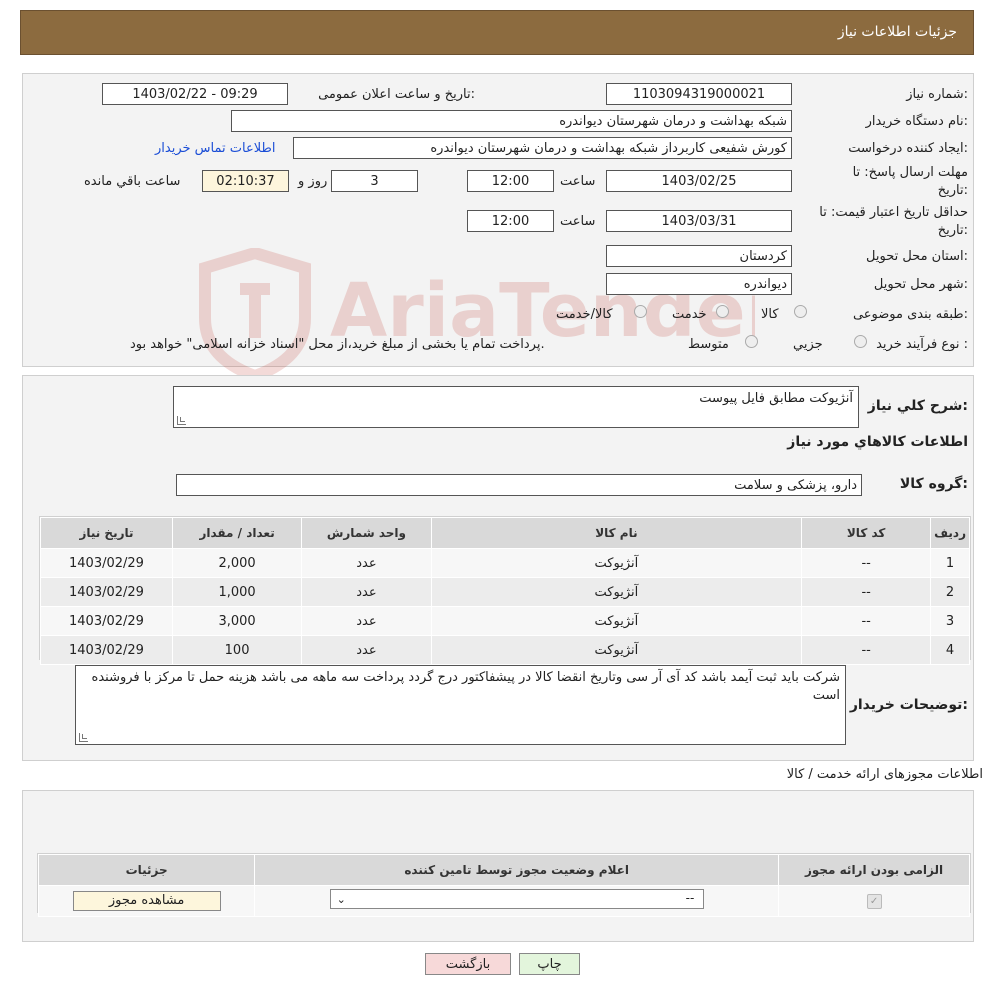 Image resolution: width=985 pixels, height=996 pixels. Describe the element at coordinates (699, 94) in the screenshot. I see `need-number-field: 1103094319000021` at that location.